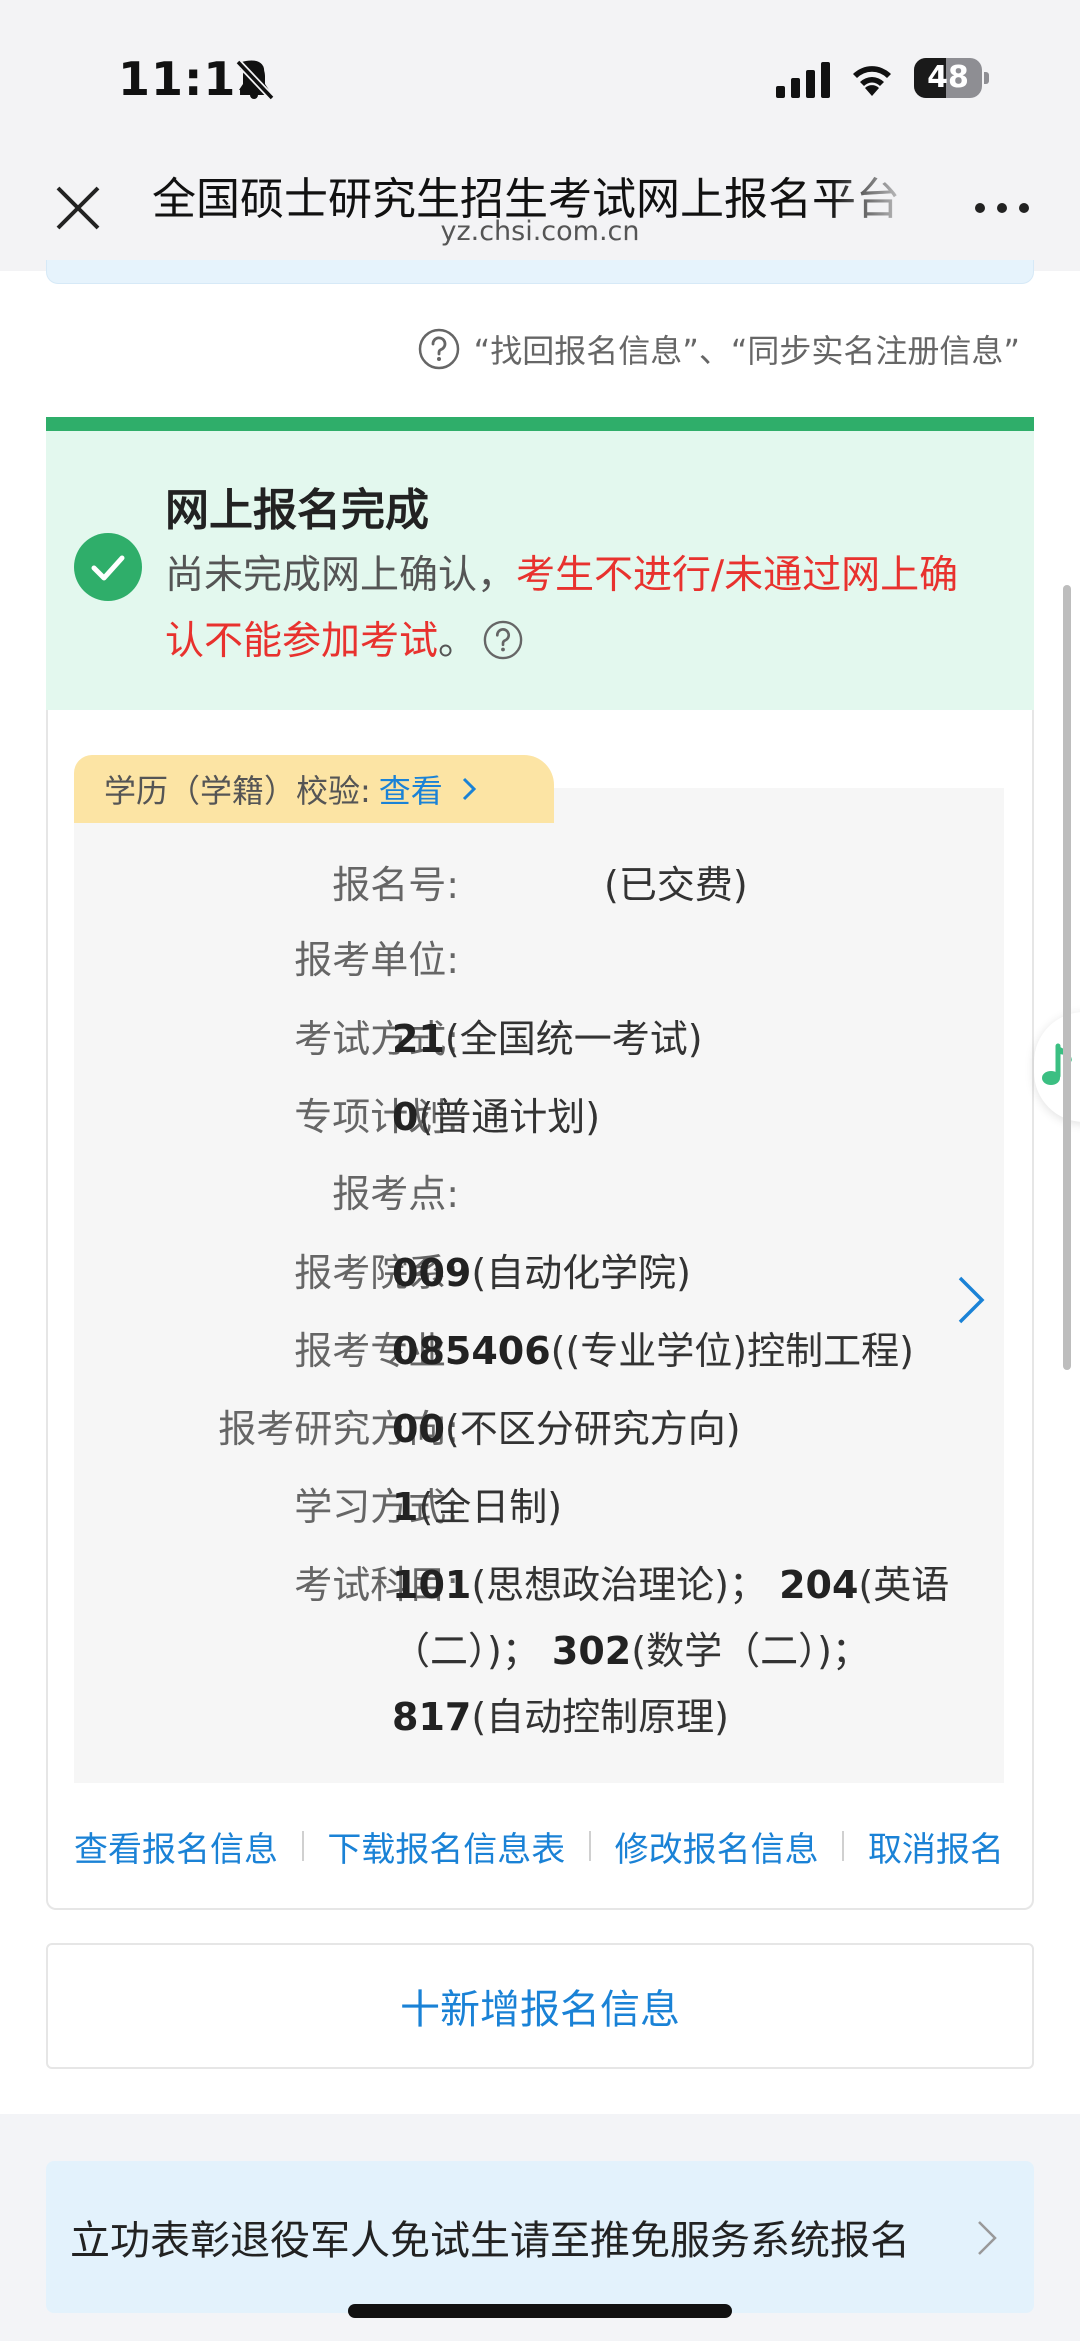 The height and width of the screenshot is (2341, 1080). Describe the element at coordinates (341, 575) in the screenshot. I see `status-message-normal: 尚未完成网上确认，` at that location.